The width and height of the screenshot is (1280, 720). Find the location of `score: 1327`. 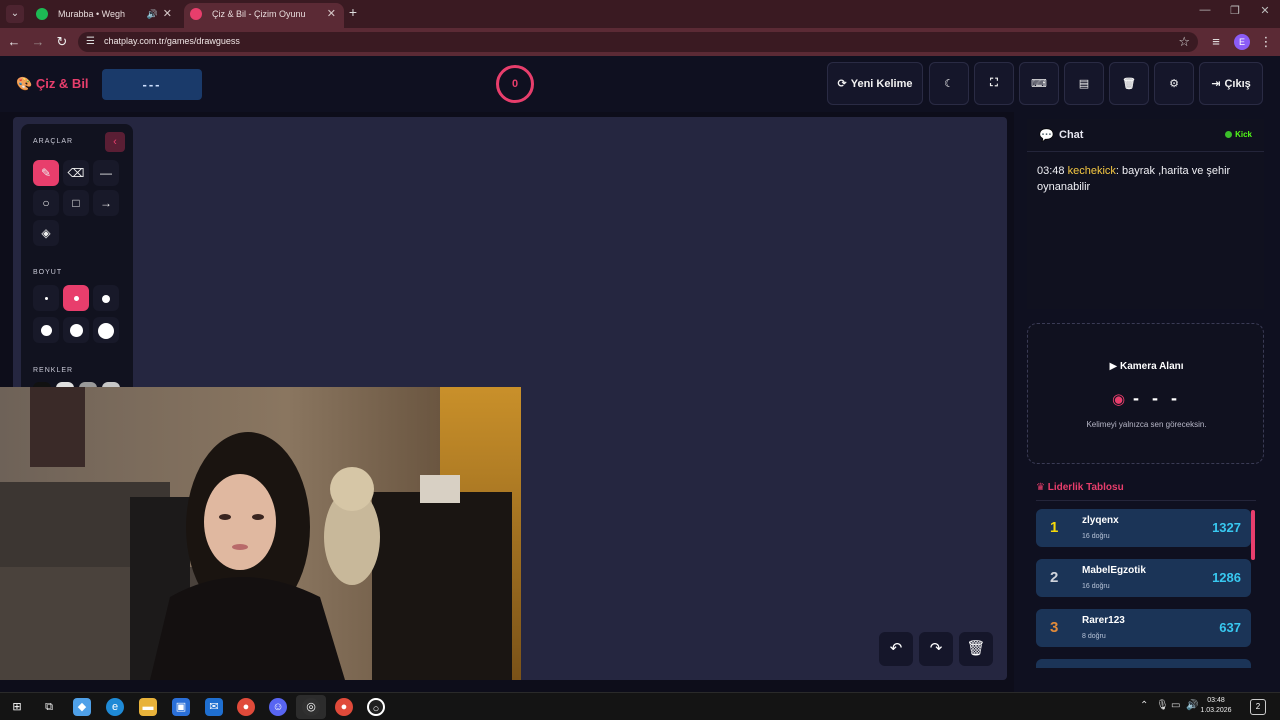

score: 1327 is located at coordinates (1226, 527).